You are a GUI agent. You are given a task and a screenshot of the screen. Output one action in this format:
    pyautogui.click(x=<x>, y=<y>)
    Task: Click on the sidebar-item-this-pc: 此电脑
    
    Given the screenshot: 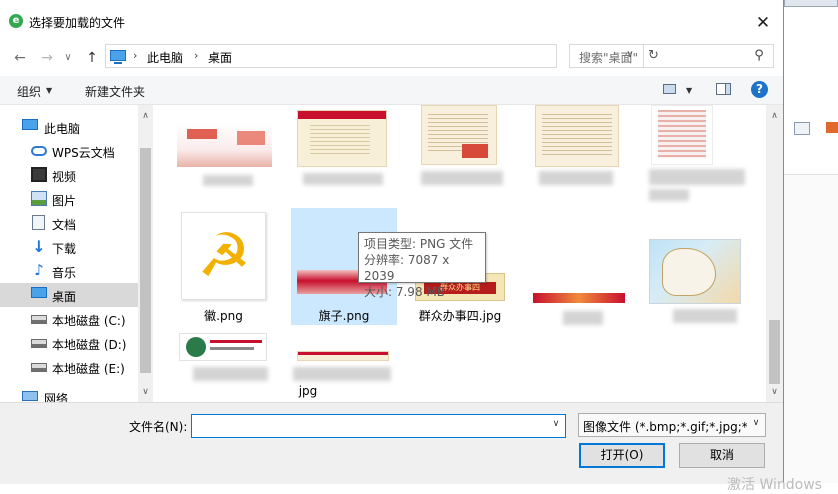 What is the action you would take?
    pyautogui.click(x=69, y=127)
    